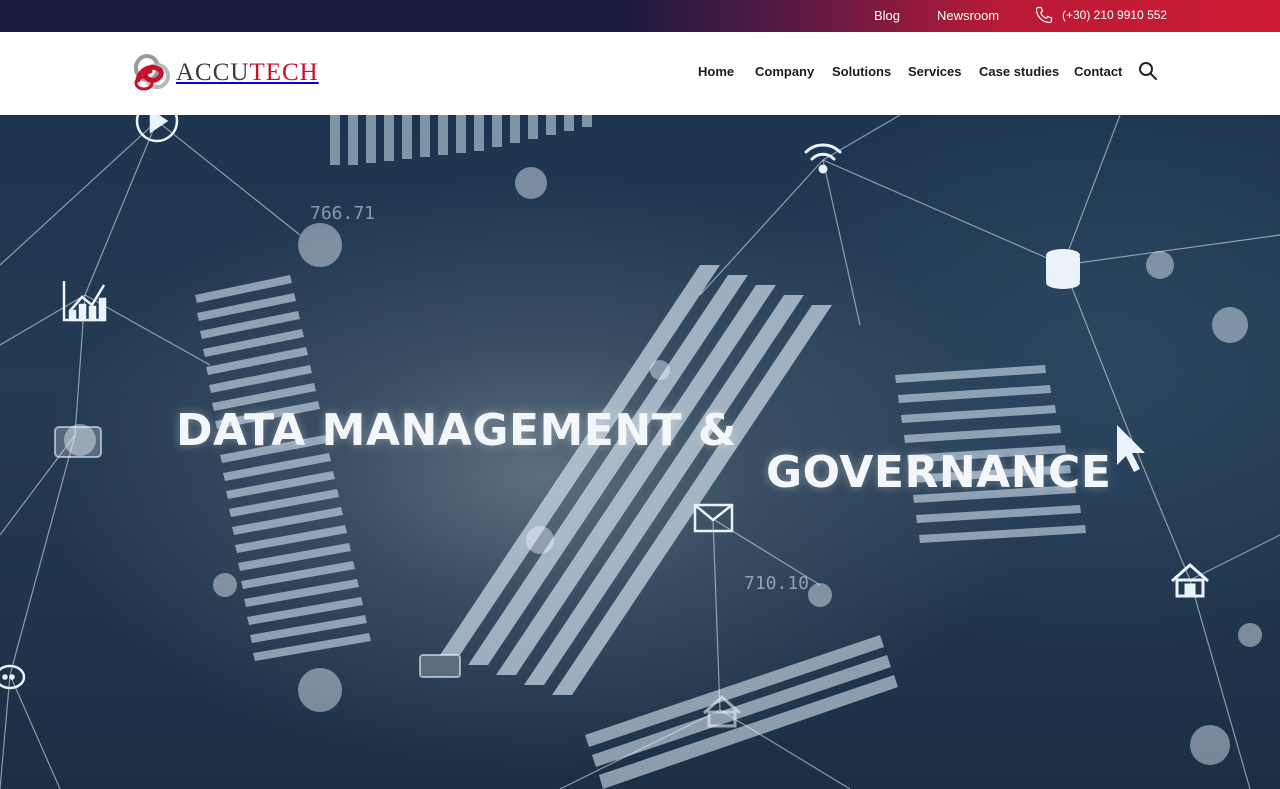 This screenshot has width=1280, height=789. I want to click on hero-title-line-1: DATA MANAGEMENT &, so click(456, 430).